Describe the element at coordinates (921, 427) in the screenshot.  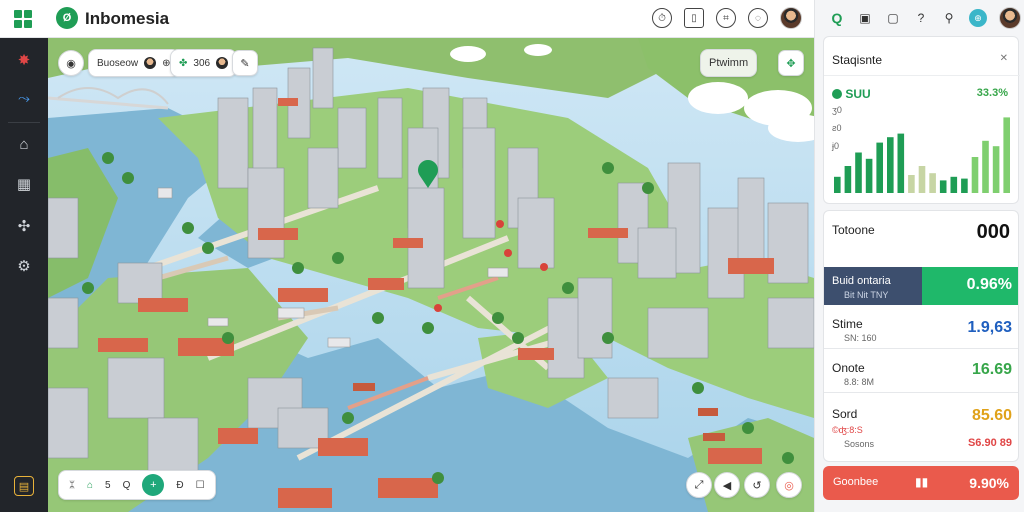
I see `metric-row-3: Sord ©ʤ:8:S Sosons 85.60 S6.90 89` at that location.